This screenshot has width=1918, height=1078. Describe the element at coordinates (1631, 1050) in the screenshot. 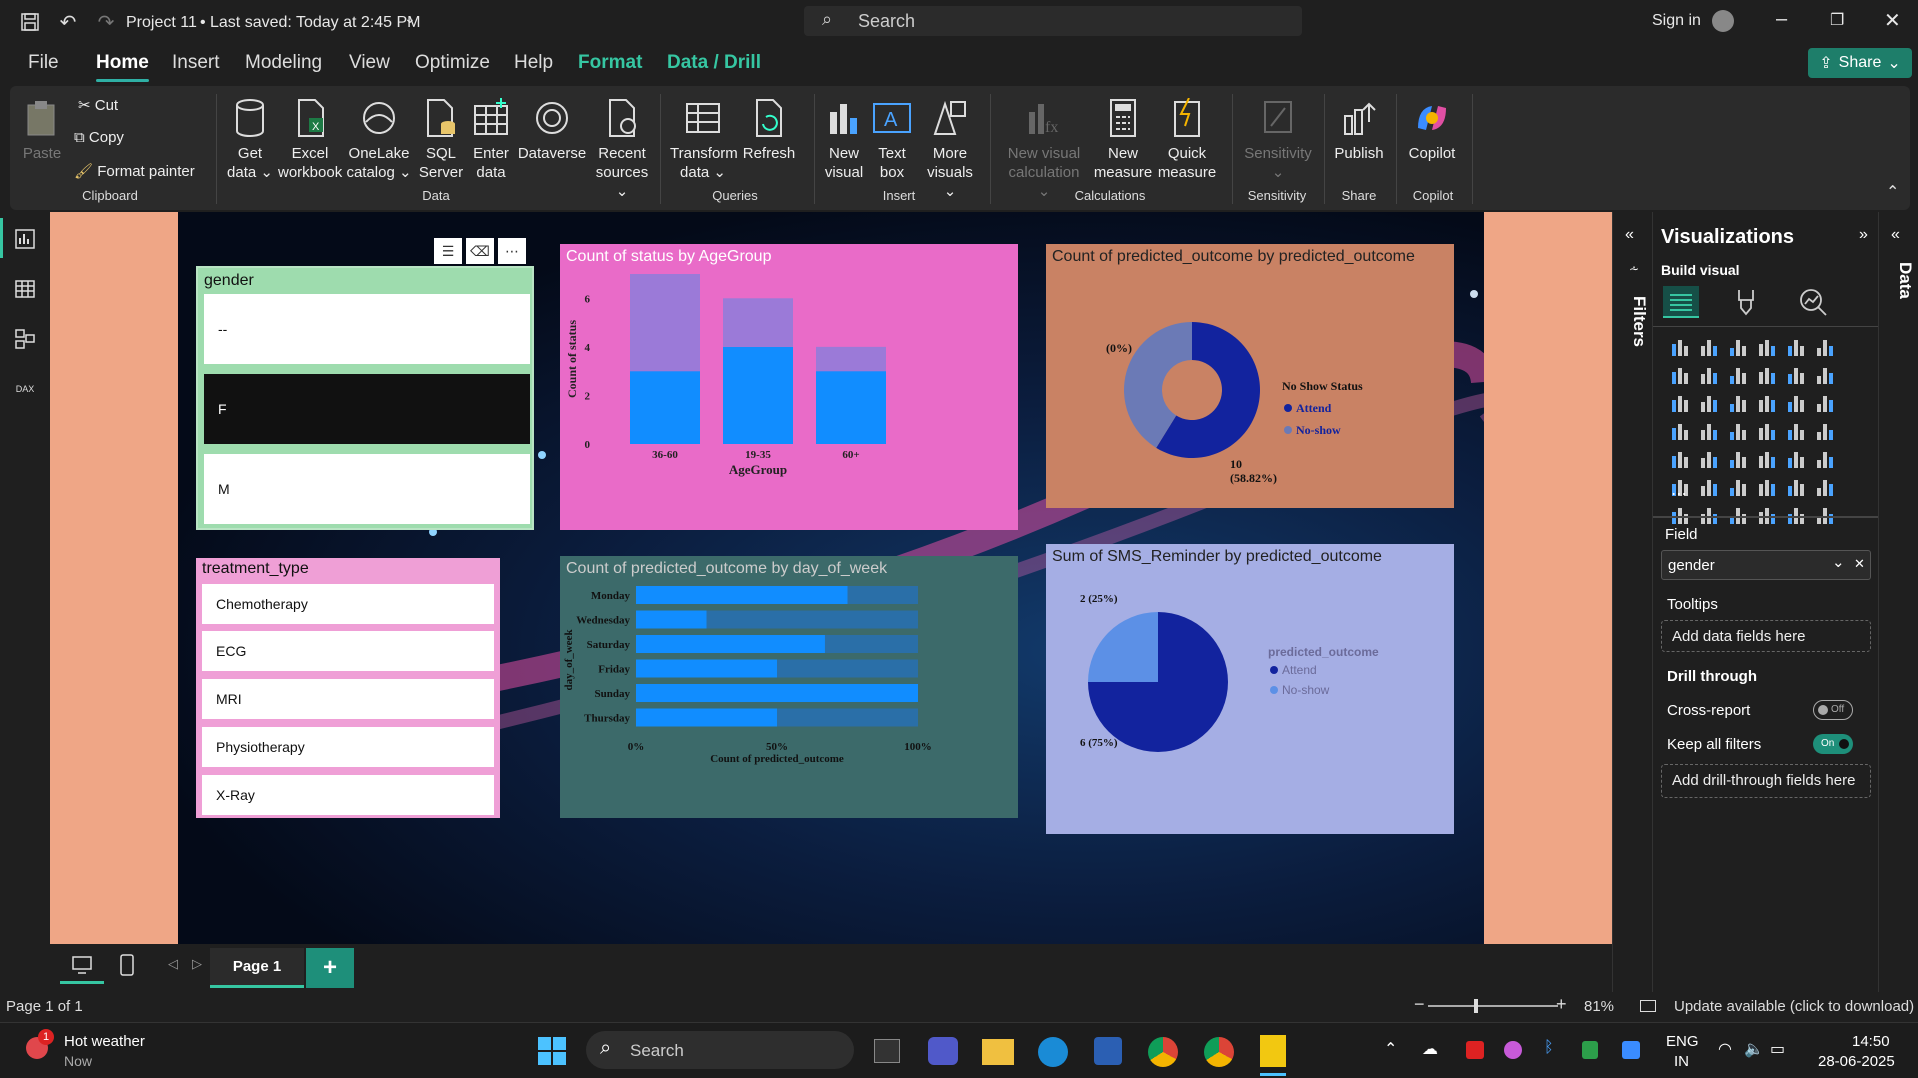

I see `defender-tray-icon` at that location.